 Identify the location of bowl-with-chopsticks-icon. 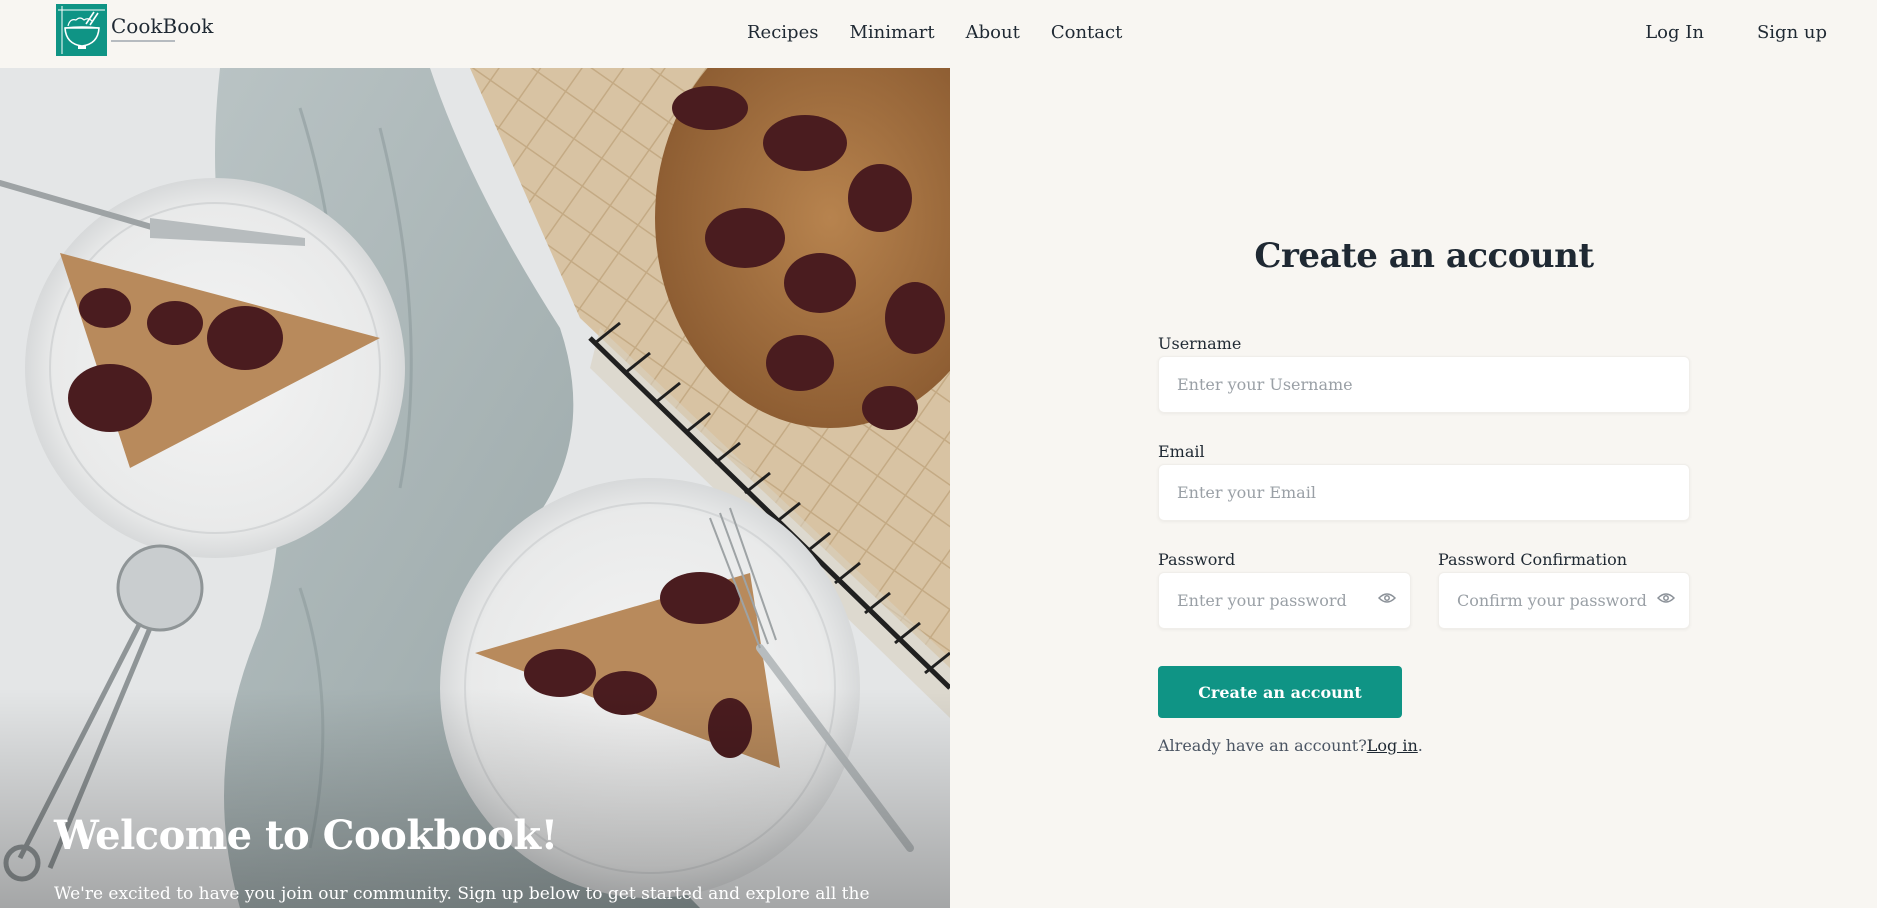
(81, 30).